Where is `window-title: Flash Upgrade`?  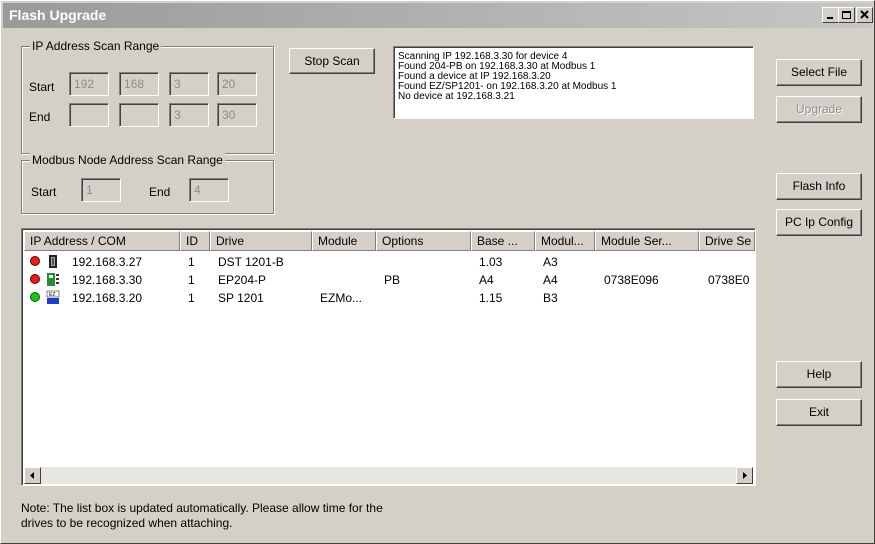
window-title: Flash Upgrade is located at coordinates (58, 15).